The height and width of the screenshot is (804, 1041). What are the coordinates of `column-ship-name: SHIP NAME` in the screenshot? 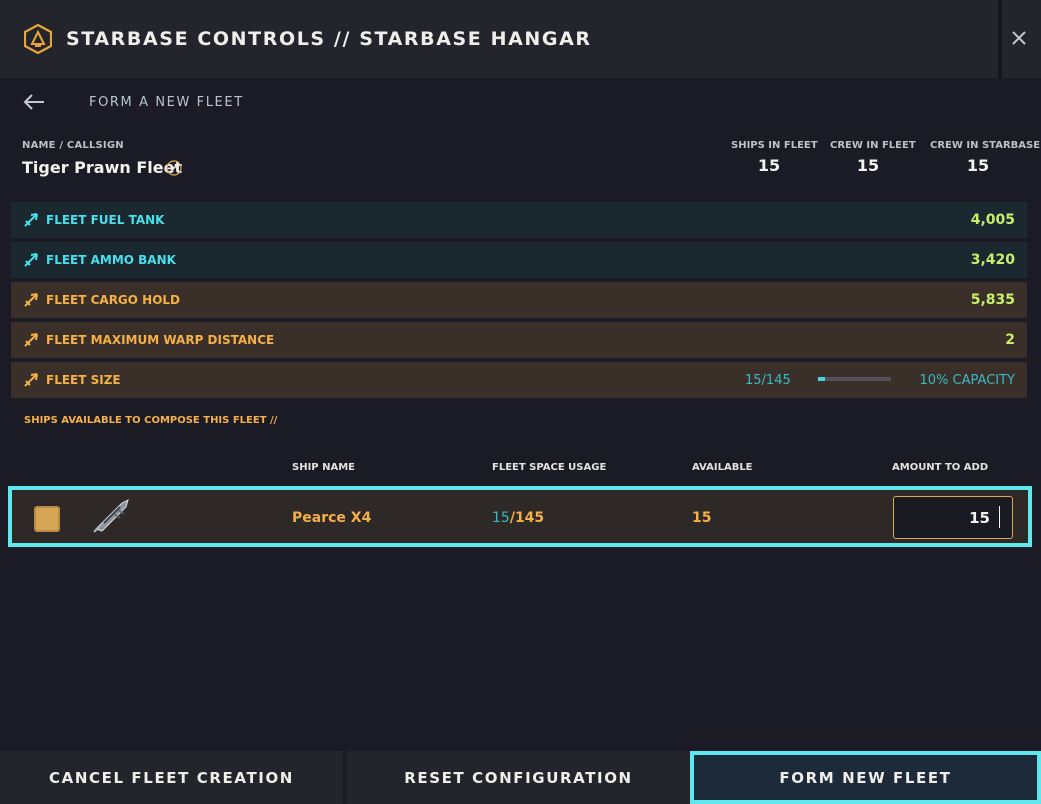 It's located at (323, 467).